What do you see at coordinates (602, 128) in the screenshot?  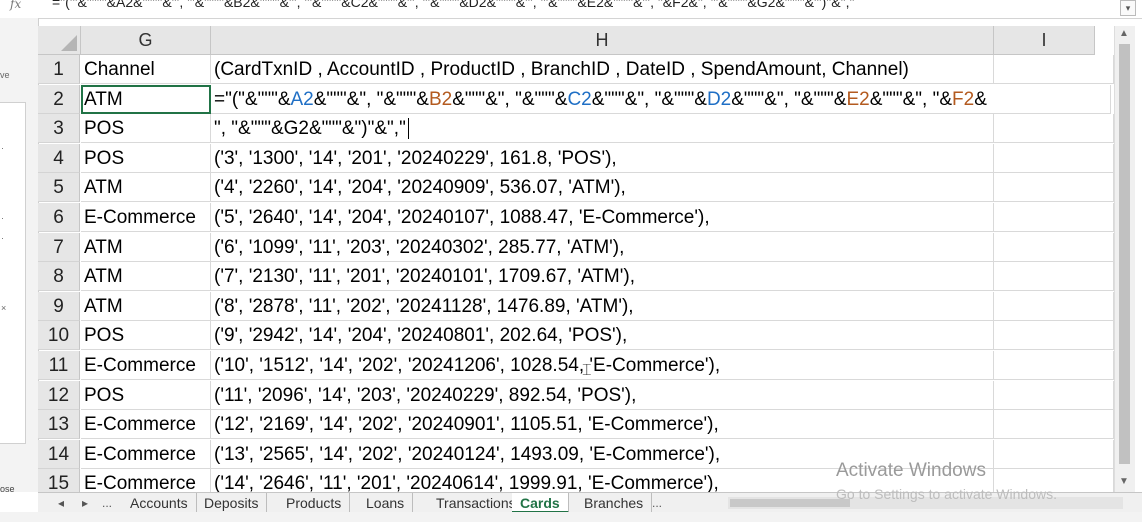 I see `cell-h: ", "&"""&G2&"""&")"&","` at bounding box center [602, 128].